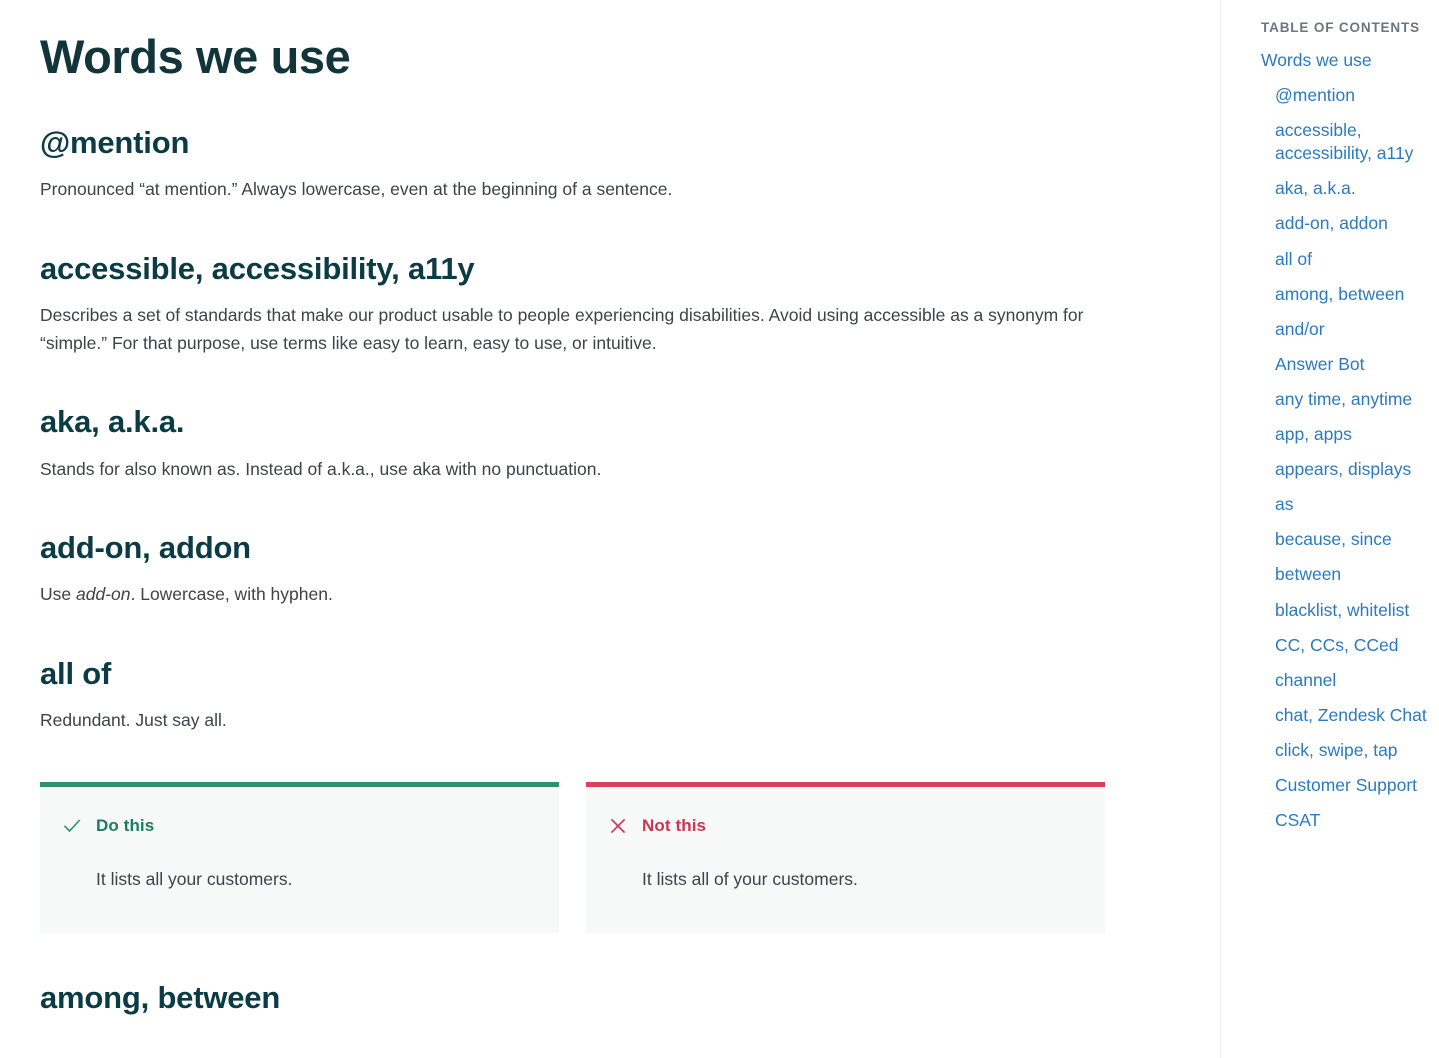 The image size is (1439, 1058). Describe the element at coordinates (125, 826) in the screenshot. I see `callout-do-this-label: Do this` at that location.